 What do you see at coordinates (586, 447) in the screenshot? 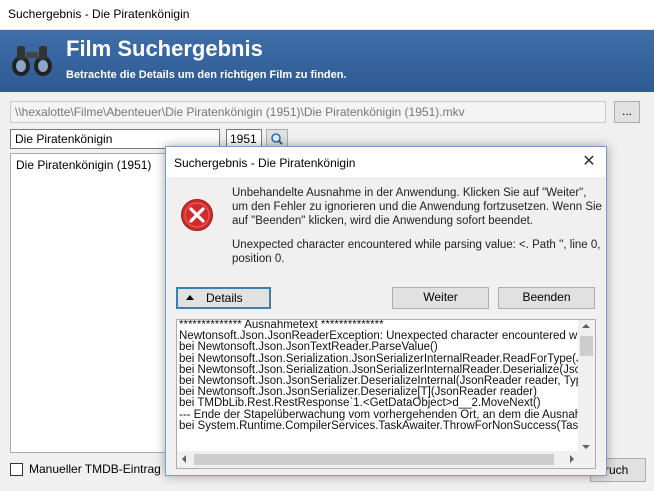
I see `scroll-down-icon` at bounding box center [586, 447].